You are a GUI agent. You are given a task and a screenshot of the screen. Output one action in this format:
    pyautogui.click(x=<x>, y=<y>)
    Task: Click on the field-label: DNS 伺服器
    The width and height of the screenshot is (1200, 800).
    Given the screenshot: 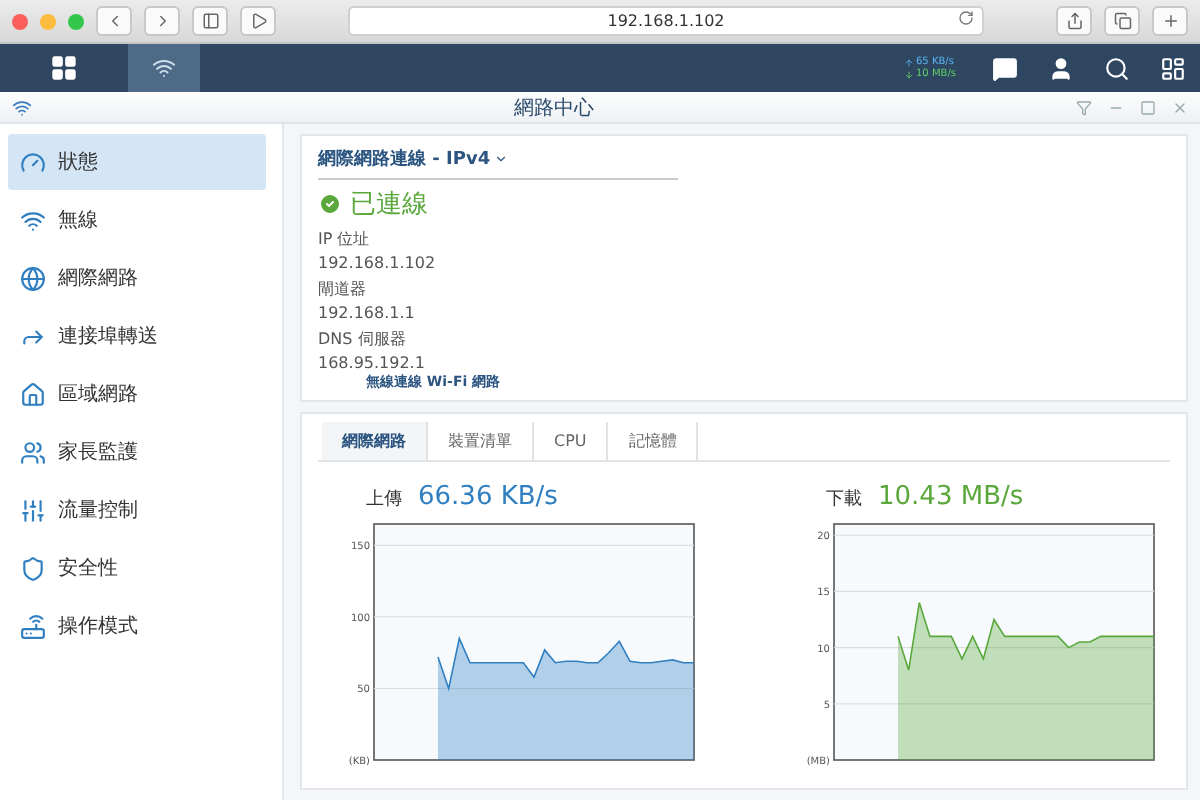 What is the action you would take?
    pyautogui.click(x=363, y=339)
    